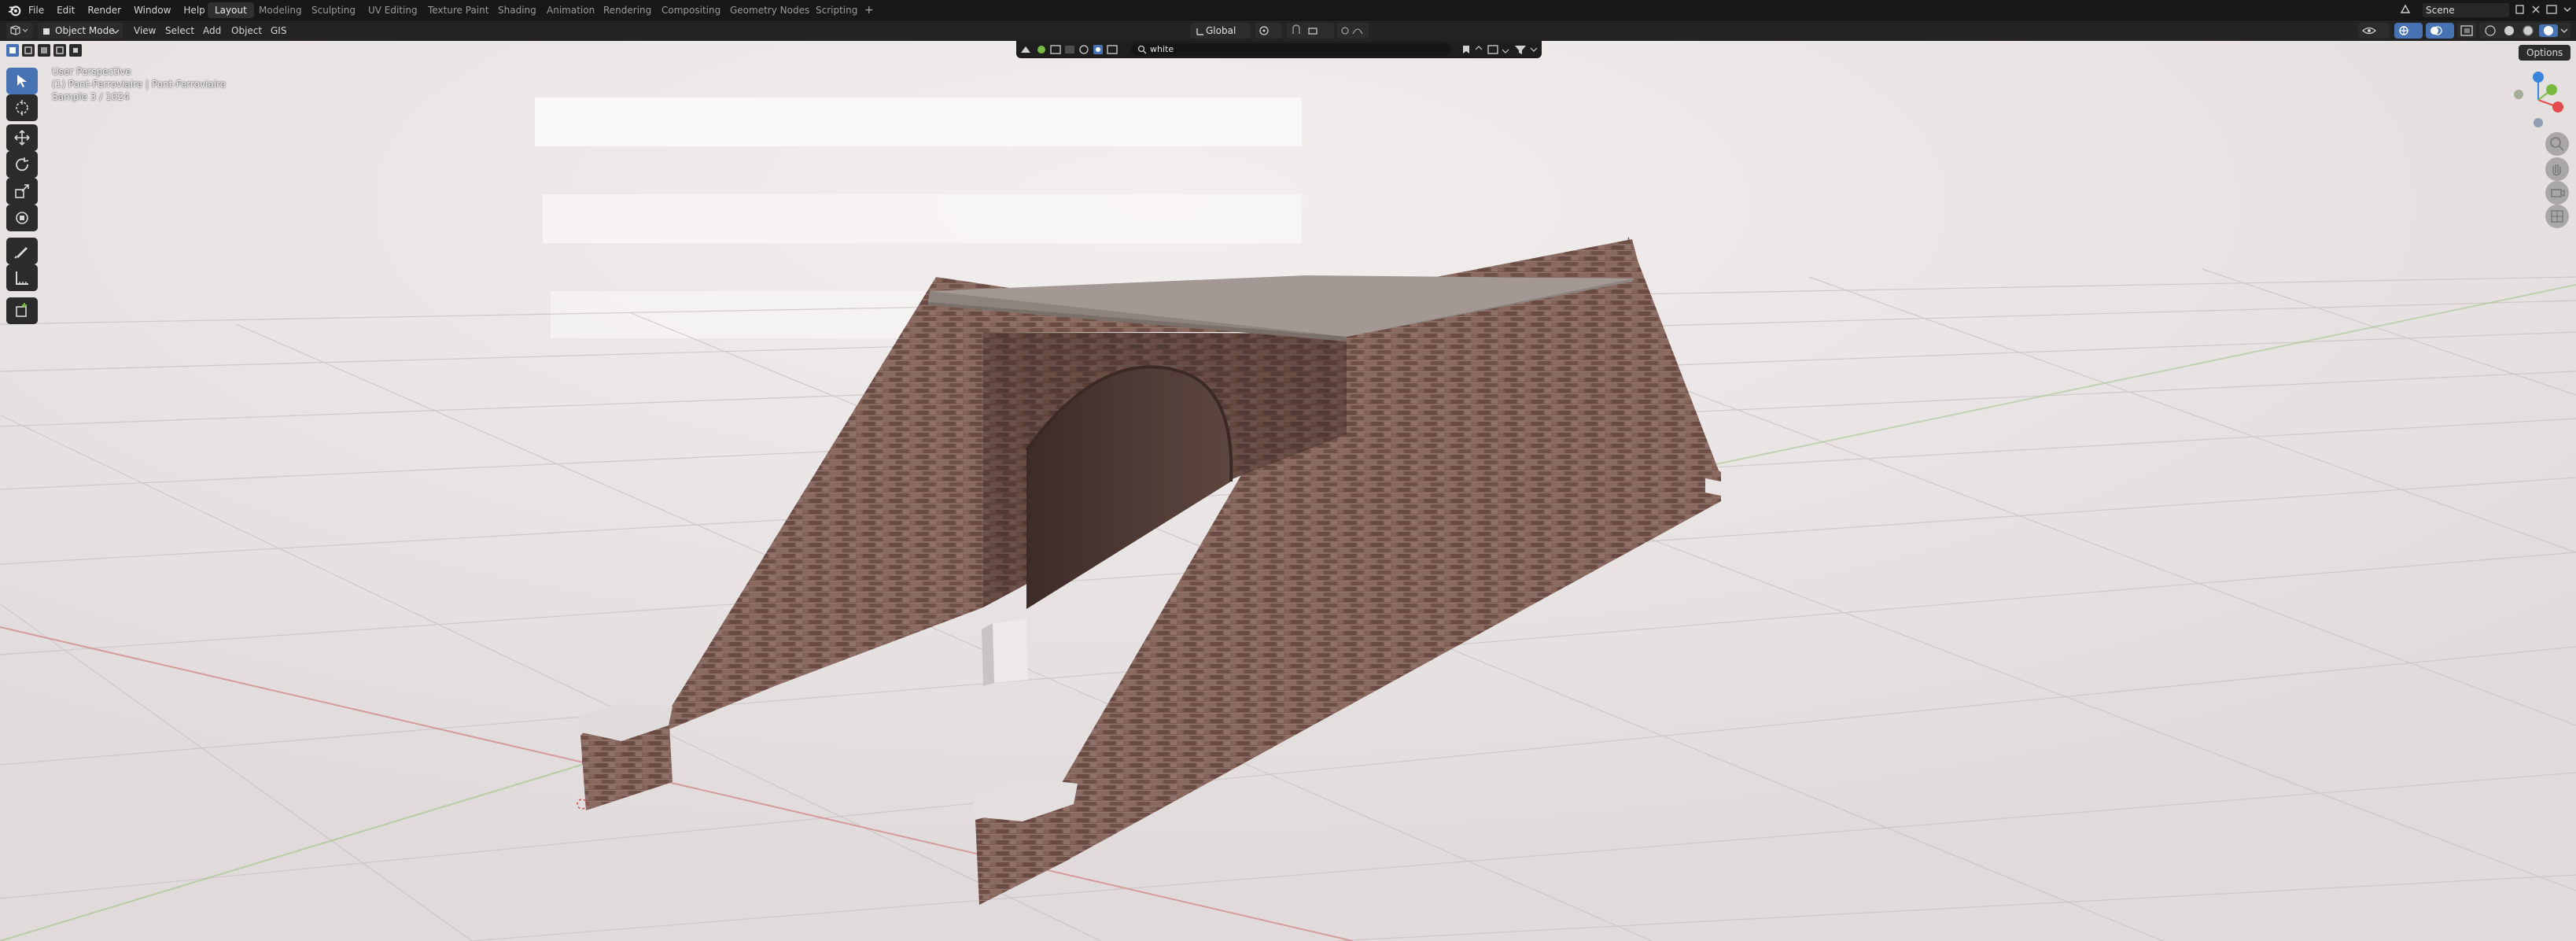 The width and height of the screenshot is (2576, 941). I want to click on proportional-icon, so click(1352, 31).